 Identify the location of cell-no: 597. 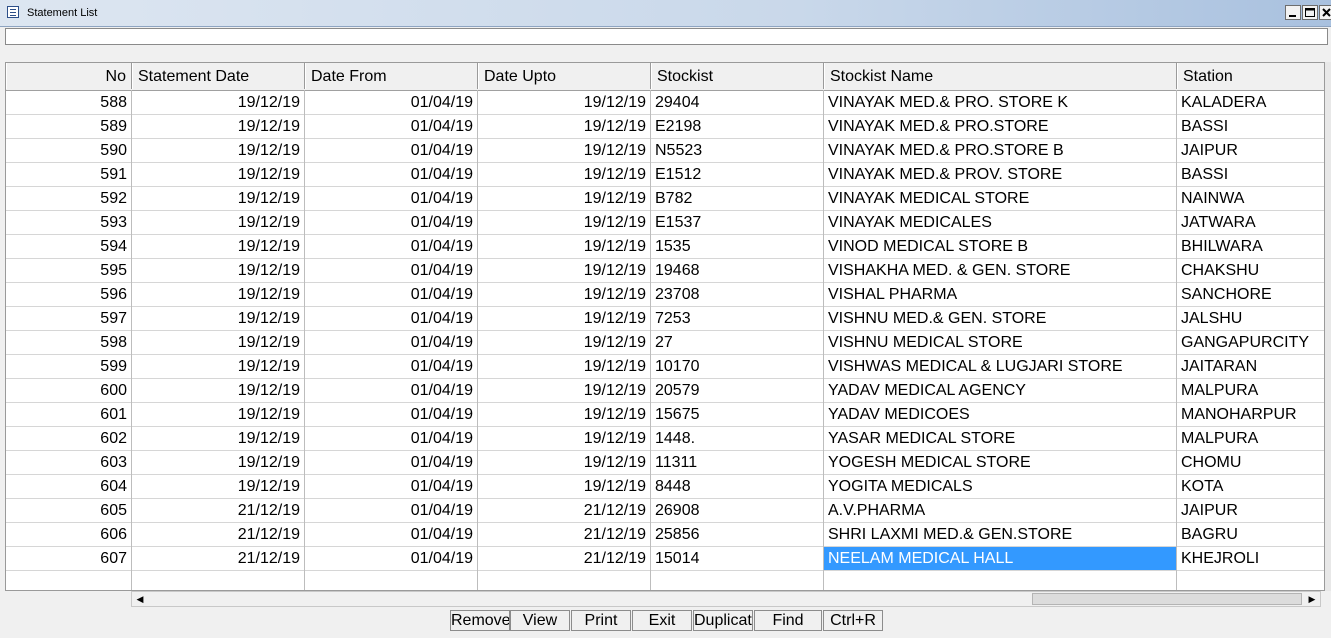
(69, 319).